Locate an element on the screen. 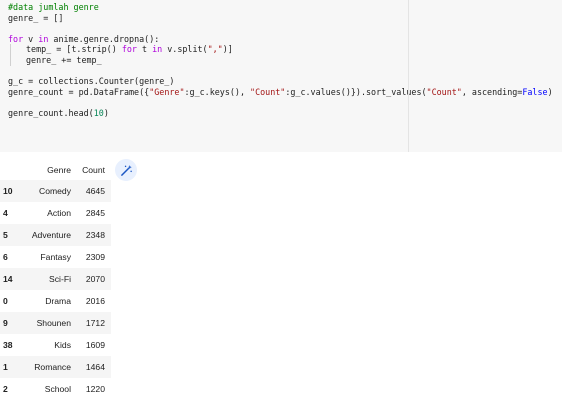 The width and height of the screenshot is (562, 400). genre-cell: Drama is located at coordinates (58, 301).